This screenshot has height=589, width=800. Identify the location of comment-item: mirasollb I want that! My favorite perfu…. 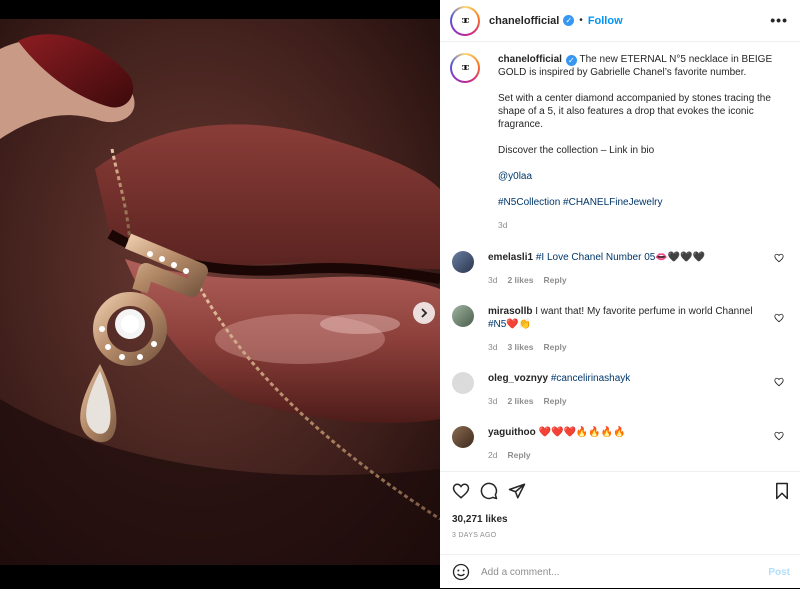
(622, 329).